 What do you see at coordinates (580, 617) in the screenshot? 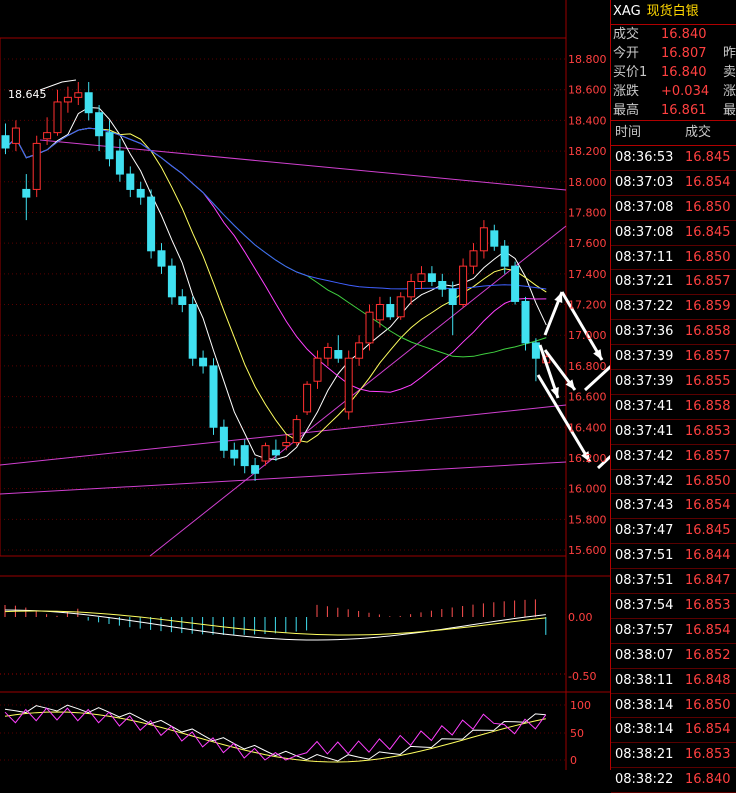
I see `macd-tick-label: 0.00` at bounding box center [580, 617].